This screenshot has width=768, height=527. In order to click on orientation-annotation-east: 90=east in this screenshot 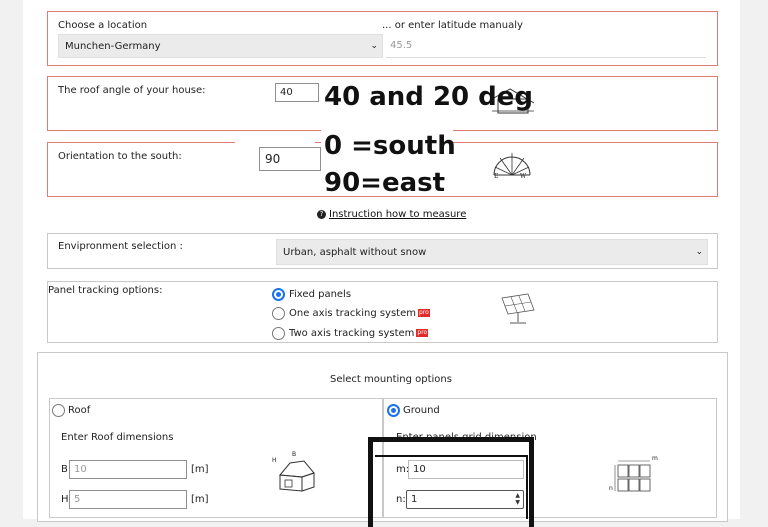, I will do `click(385, 183)`.